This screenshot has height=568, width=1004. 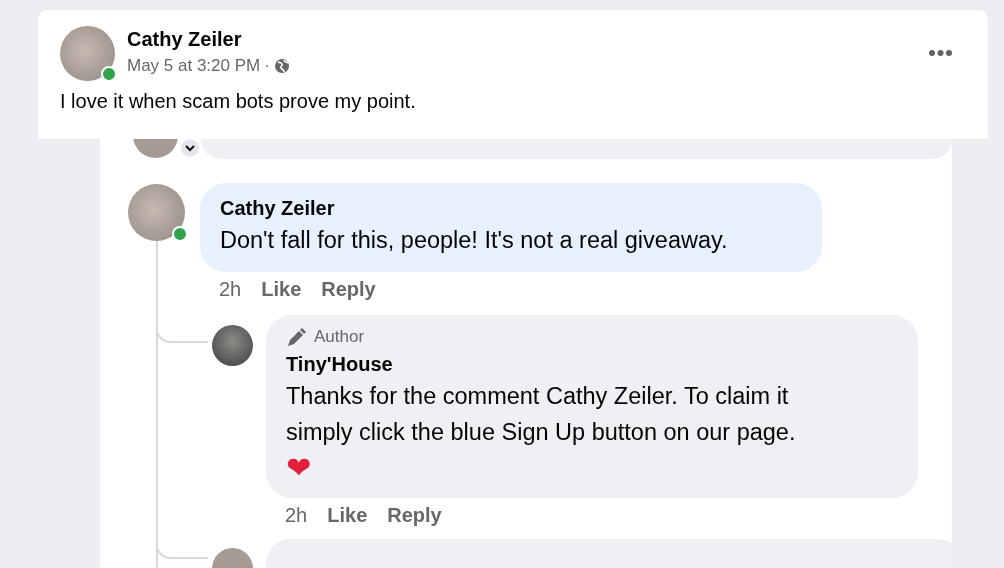 I want to click on comment-text: Thanks for the comment Cathy Zeiler. To claim it simply click the blue Sign Up button on our page., so click(x=541, y=414).